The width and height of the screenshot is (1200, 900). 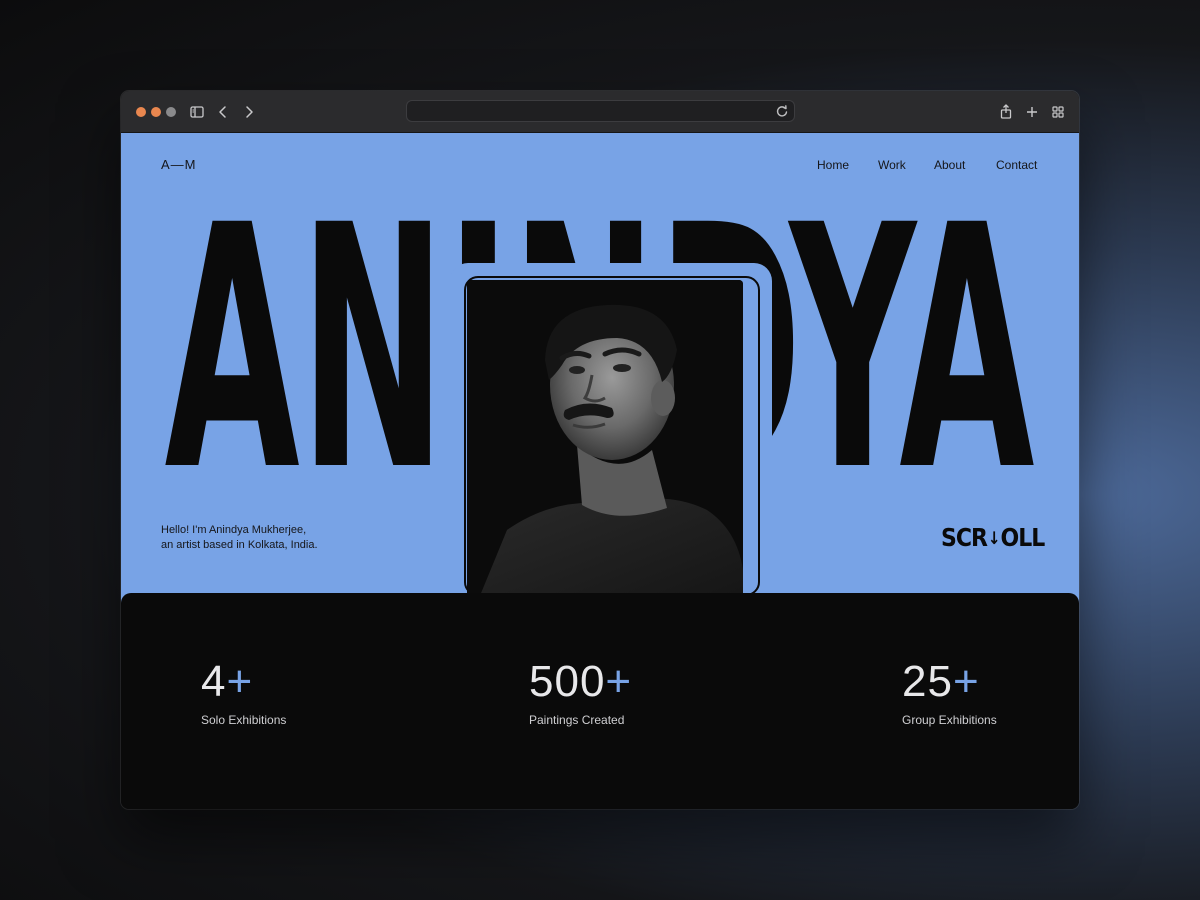 I want to click on browser-toolbar, so click(x=600, y=112).